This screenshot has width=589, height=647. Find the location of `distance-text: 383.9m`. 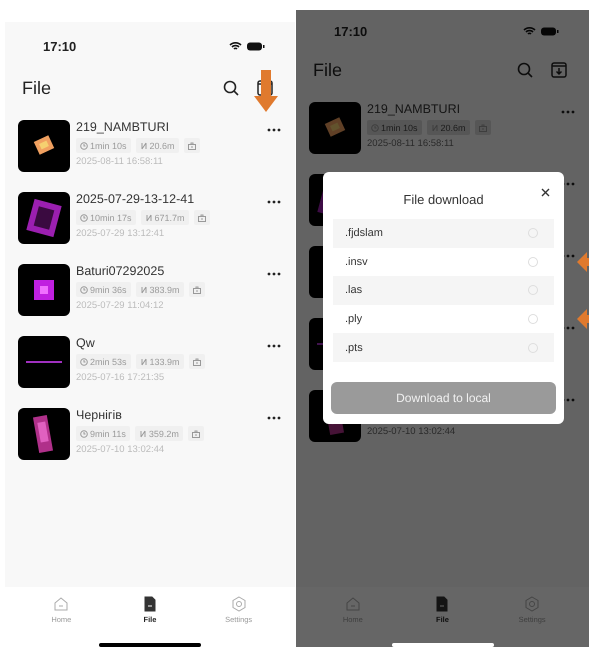

distance-text: 383.9m is located at coordinates (165, 289).